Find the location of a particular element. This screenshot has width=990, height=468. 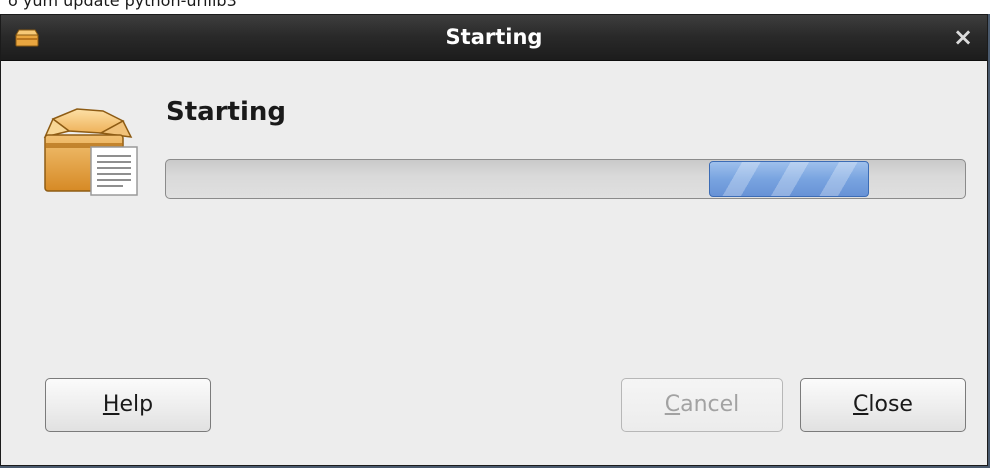

close-button: Close is located at coordinates (883, 405).